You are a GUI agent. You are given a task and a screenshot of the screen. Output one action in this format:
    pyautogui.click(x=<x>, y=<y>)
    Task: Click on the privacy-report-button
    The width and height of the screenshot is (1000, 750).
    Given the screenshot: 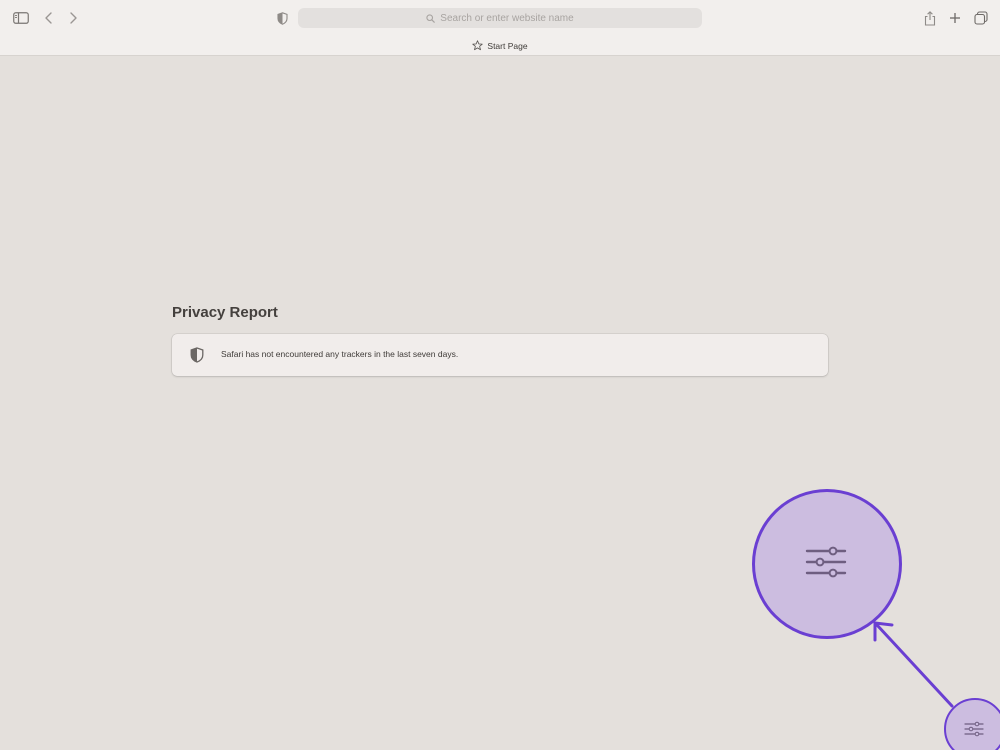 What is the action you would take?
    pyautogui.click(x=282, y=18)
    